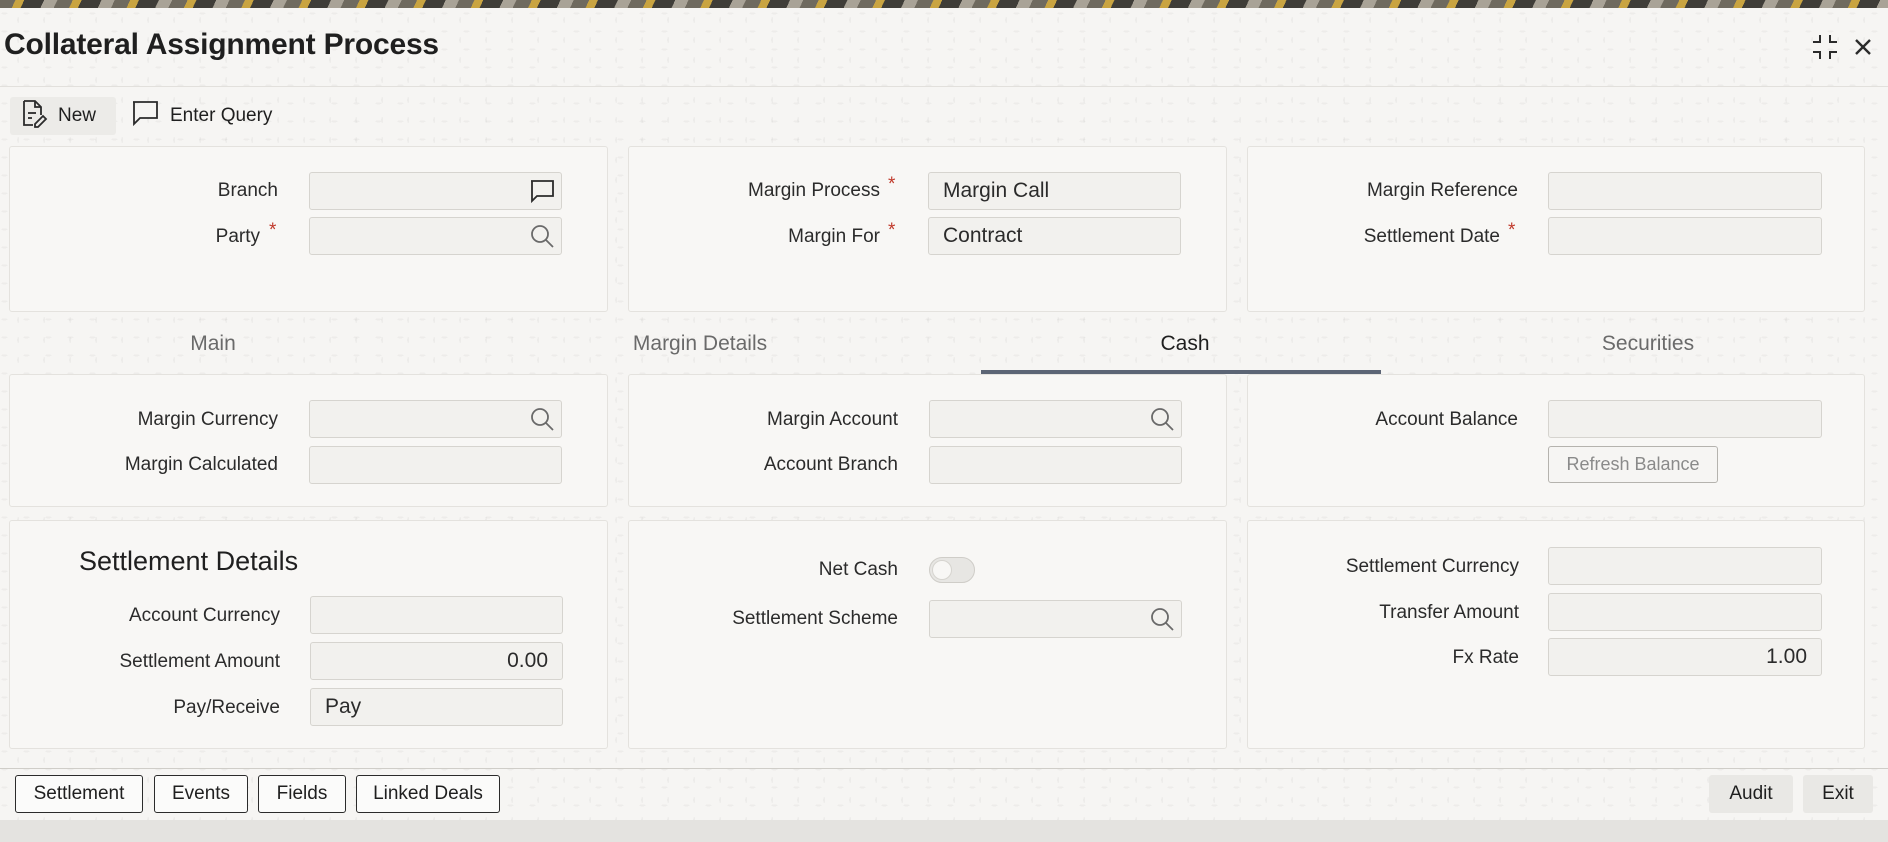 The height and width of the screenshot is (842, 1888). I want to click on account-branch-field, so click(1055, 465).